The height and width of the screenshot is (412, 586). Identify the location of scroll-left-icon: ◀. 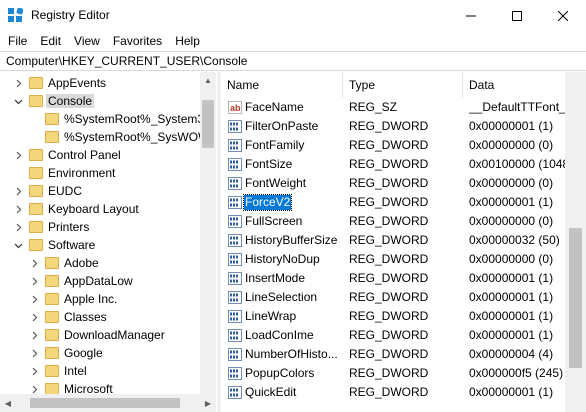
(8, 403).